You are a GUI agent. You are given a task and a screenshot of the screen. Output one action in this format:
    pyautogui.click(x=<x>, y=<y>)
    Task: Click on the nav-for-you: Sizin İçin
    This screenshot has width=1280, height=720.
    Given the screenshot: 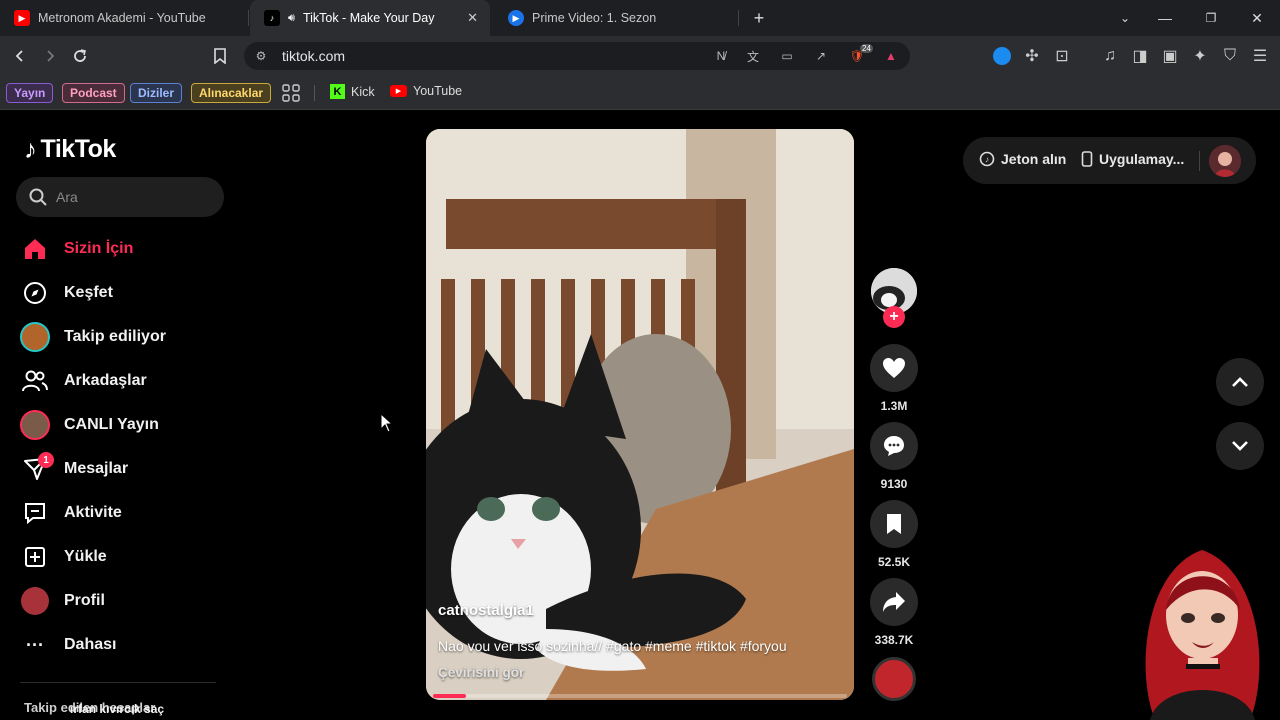 What is the action you would take?
    pyautogui.click(x=76, y=249)
    